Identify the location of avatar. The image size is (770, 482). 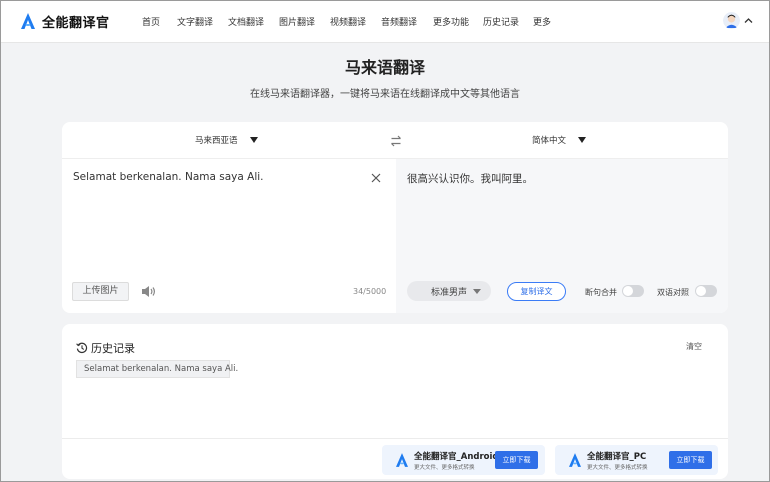
(731, 20).